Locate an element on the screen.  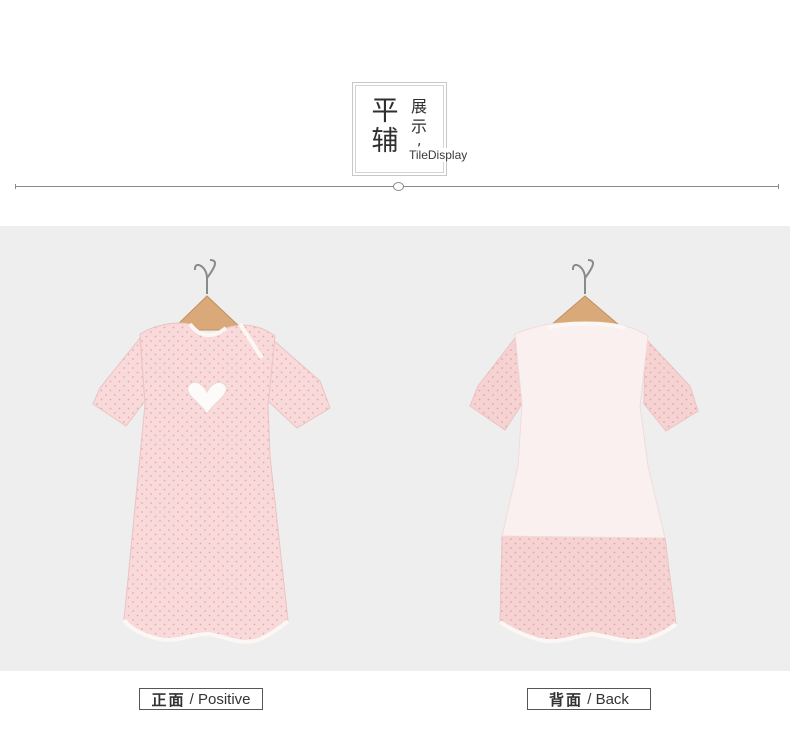
badge-title-char-2: 辅 is located at coordinates (385, 141).